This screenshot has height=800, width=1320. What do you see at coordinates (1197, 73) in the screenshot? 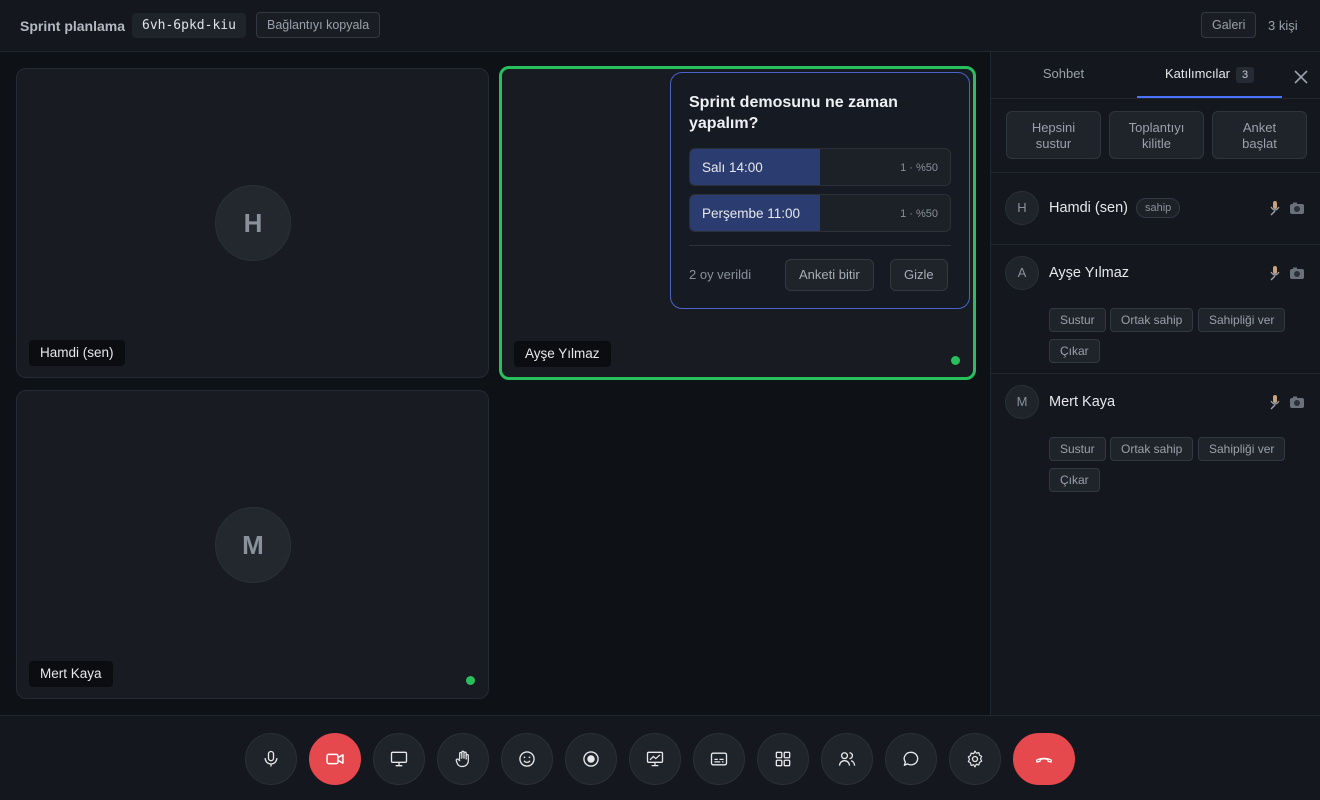
I see `tab-label: Katılımcılar` at bounding box center [1197, 73].